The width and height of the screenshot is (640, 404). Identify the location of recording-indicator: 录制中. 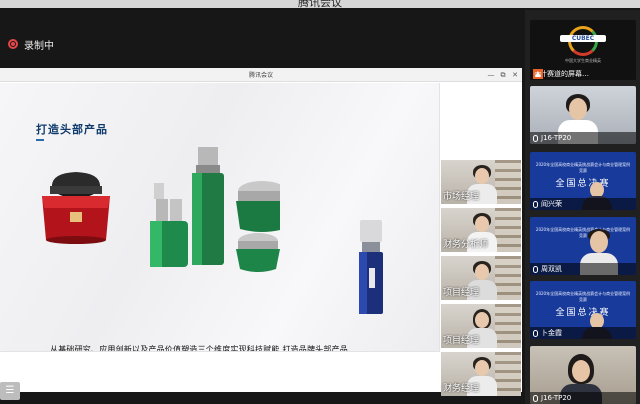
(31, 44).